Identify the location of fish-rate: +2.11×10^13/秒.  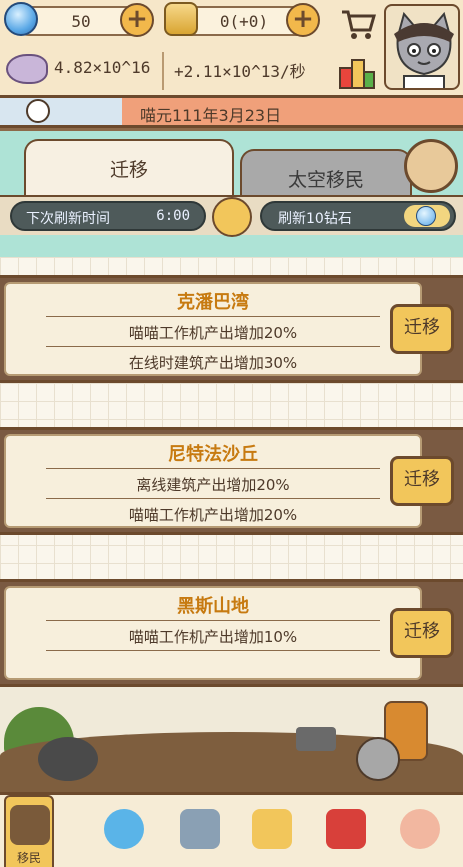
(240, 71).